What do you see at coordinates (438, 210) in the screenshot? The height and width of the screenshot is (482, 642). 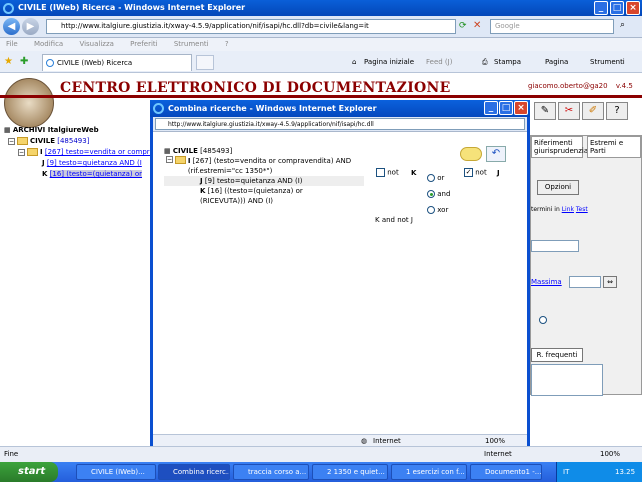 I see `op-xor: xor` at bounding box center [438, 210].